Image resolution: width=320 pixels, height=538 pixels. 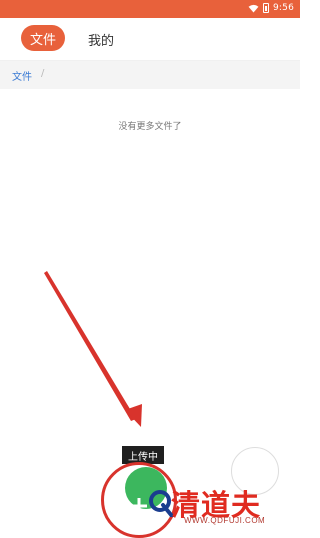 I want to click on top-tab-bar: 文件 我的, so click(x=150, y=39).